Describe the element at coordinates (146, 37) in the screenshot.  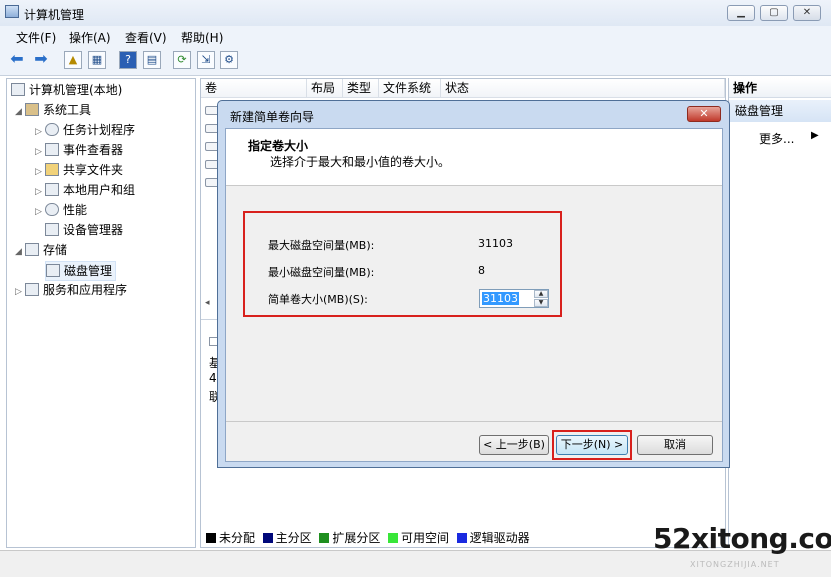
I see `menu-view: 查看(V)` at that location.